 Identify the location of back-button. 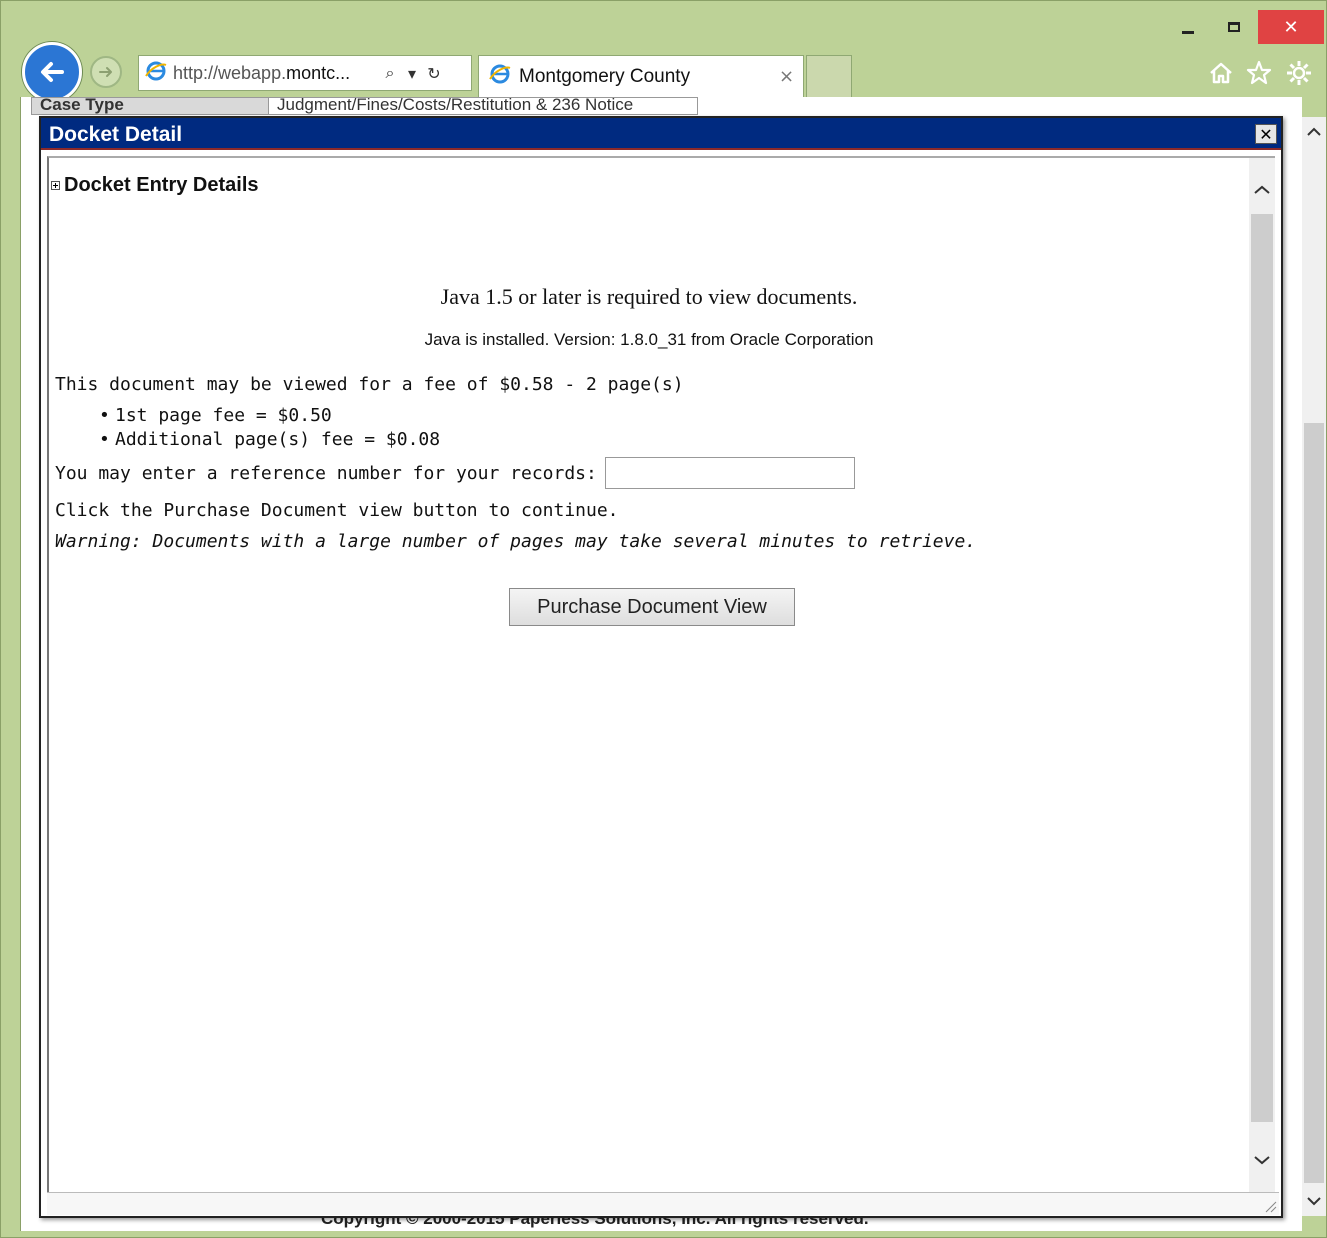
(52, 72).